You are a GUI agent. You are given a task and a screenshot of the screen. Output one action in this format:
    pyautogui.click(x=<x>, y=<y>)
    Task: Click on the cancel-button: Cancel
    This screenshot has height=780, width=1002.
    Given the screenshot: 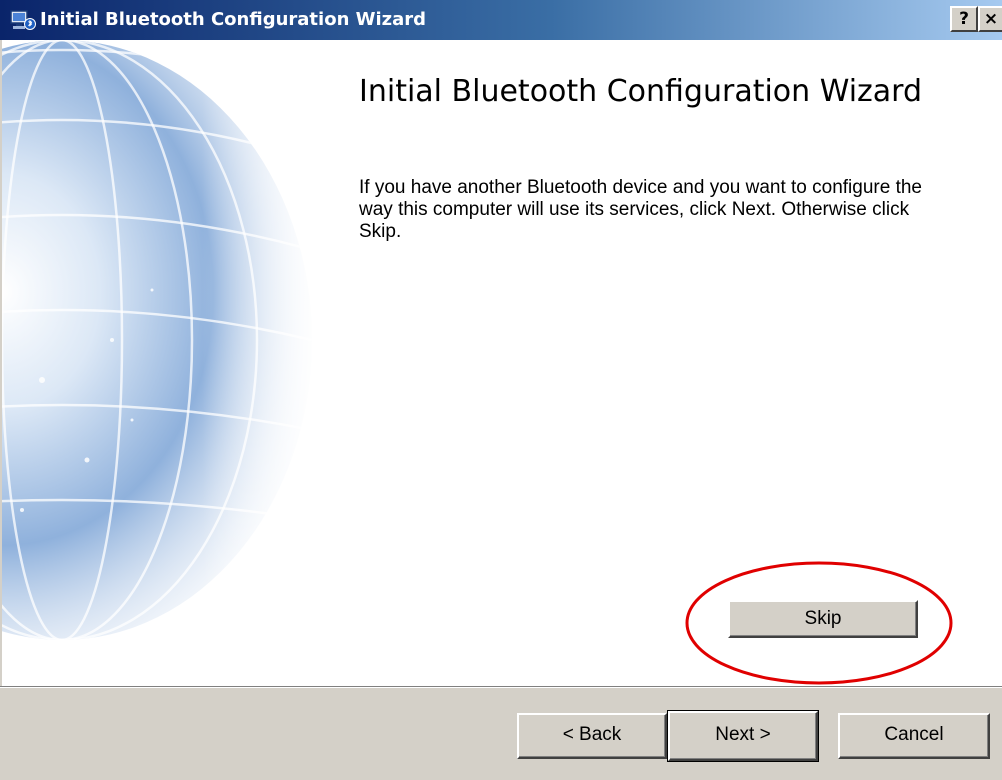 What is the action you would take?
    pyautogui.click(x=914, y=736)
    